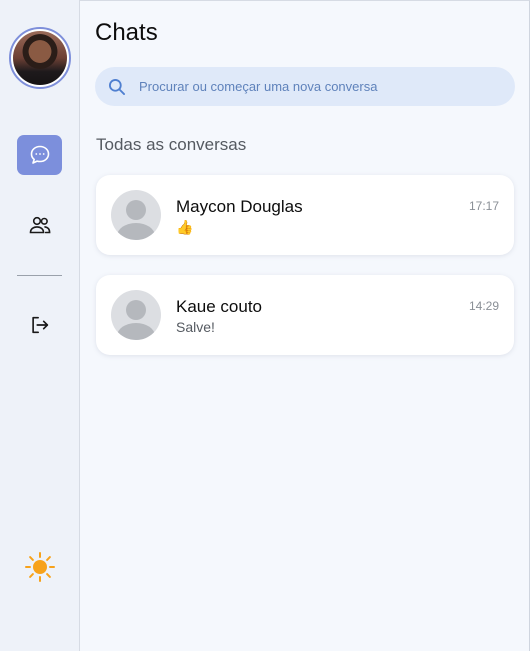  Describe the element at coordinates (195, 327) in the screenshot. I see `chat-last-message: Salve!` at that location.